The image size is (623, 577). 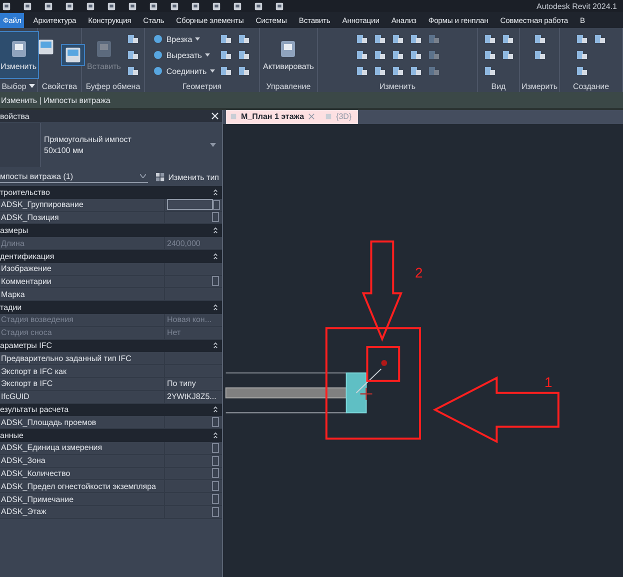 What do you see at coordinates (13, 243) in the screenshot?
I see `property-name: Длина` at bounding box center [13, 243].